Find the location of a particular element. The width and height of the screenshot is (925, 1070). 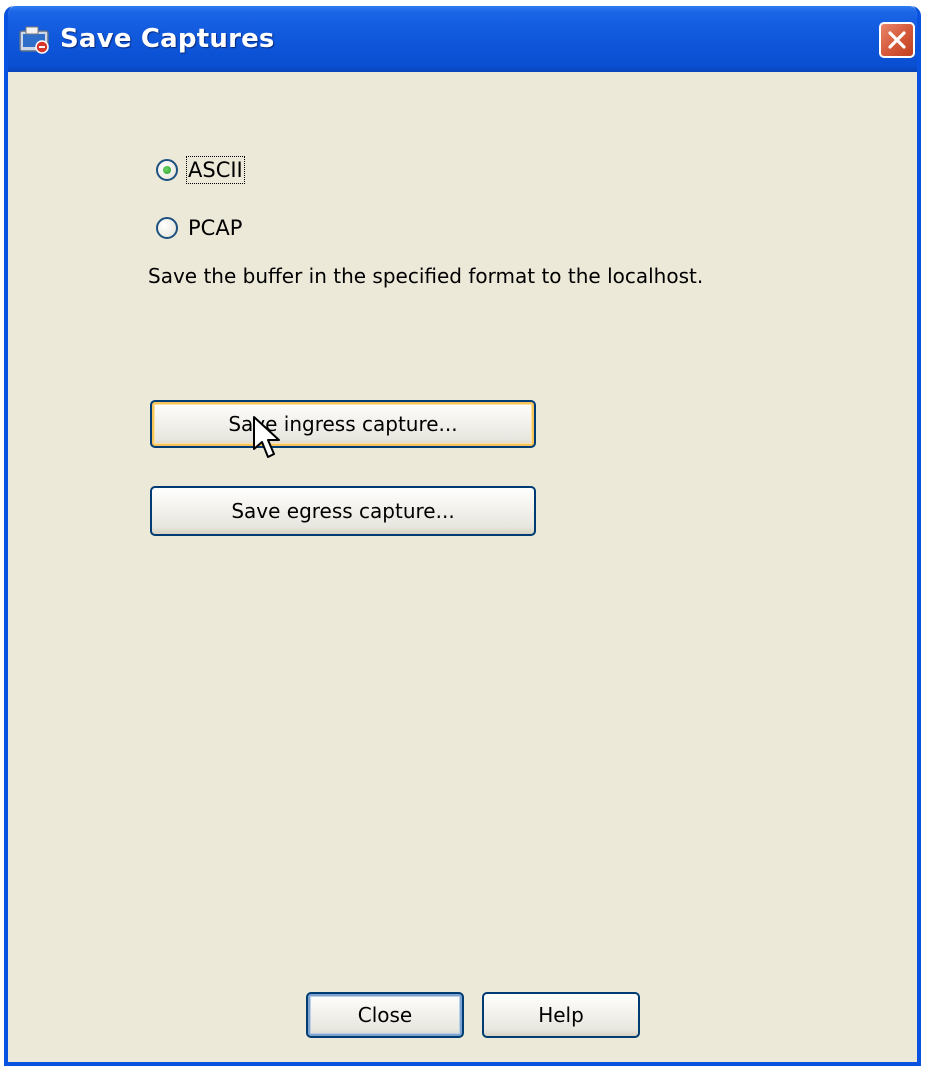

x-glyph-icon is located at coordinates (897, 40).